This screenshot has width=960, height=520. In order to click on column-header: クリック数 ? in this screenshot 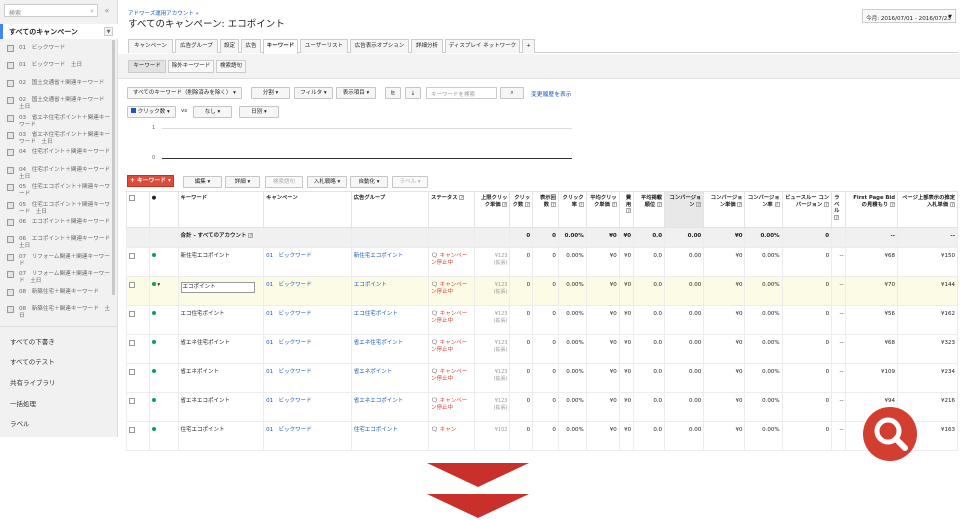, I will do `click(521, 209)`.